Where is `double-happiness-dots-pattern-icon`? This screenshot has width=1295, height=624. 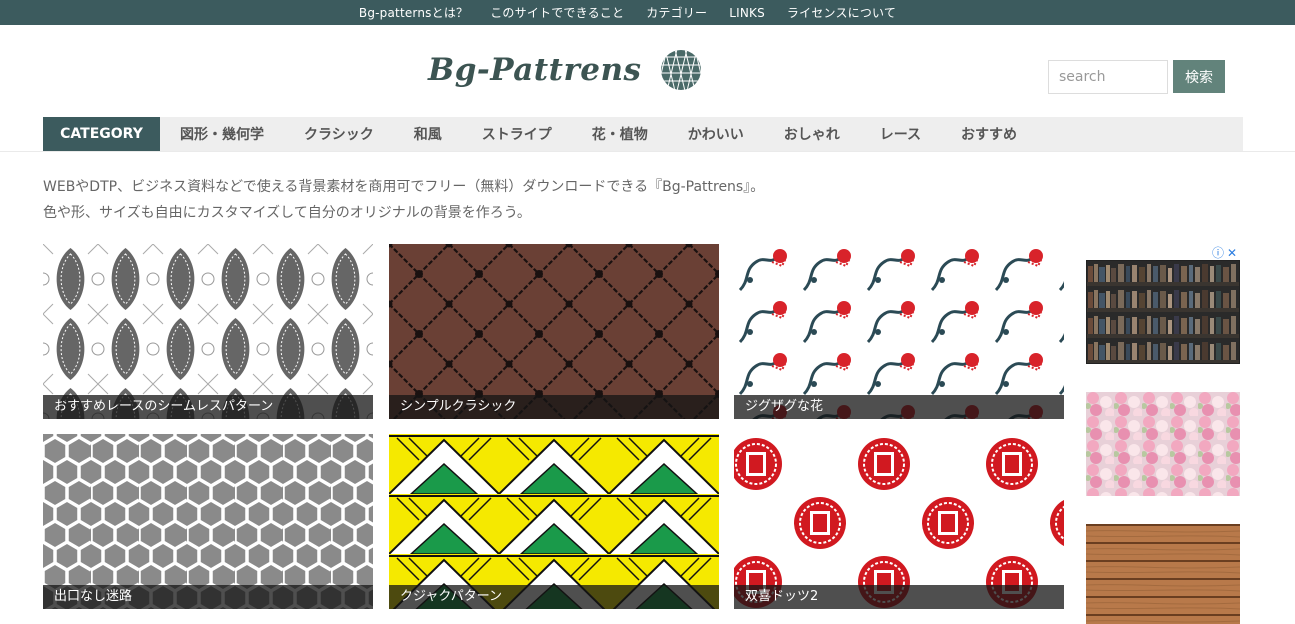
double-happiness-dots-pattern-icon is located at coordinates (899, 521).